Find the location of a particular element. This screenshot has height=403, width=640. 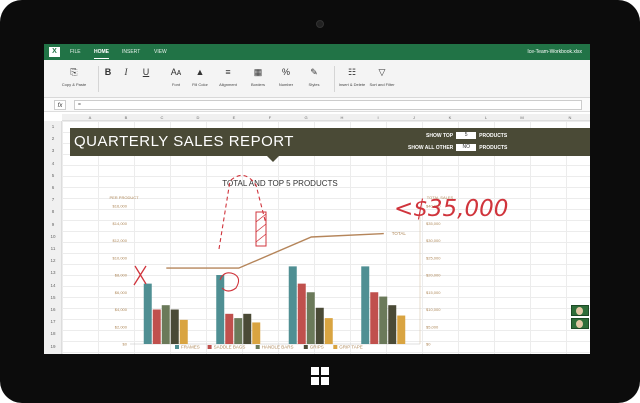

row-header-17: 17 is located at coordinates (53, 321).